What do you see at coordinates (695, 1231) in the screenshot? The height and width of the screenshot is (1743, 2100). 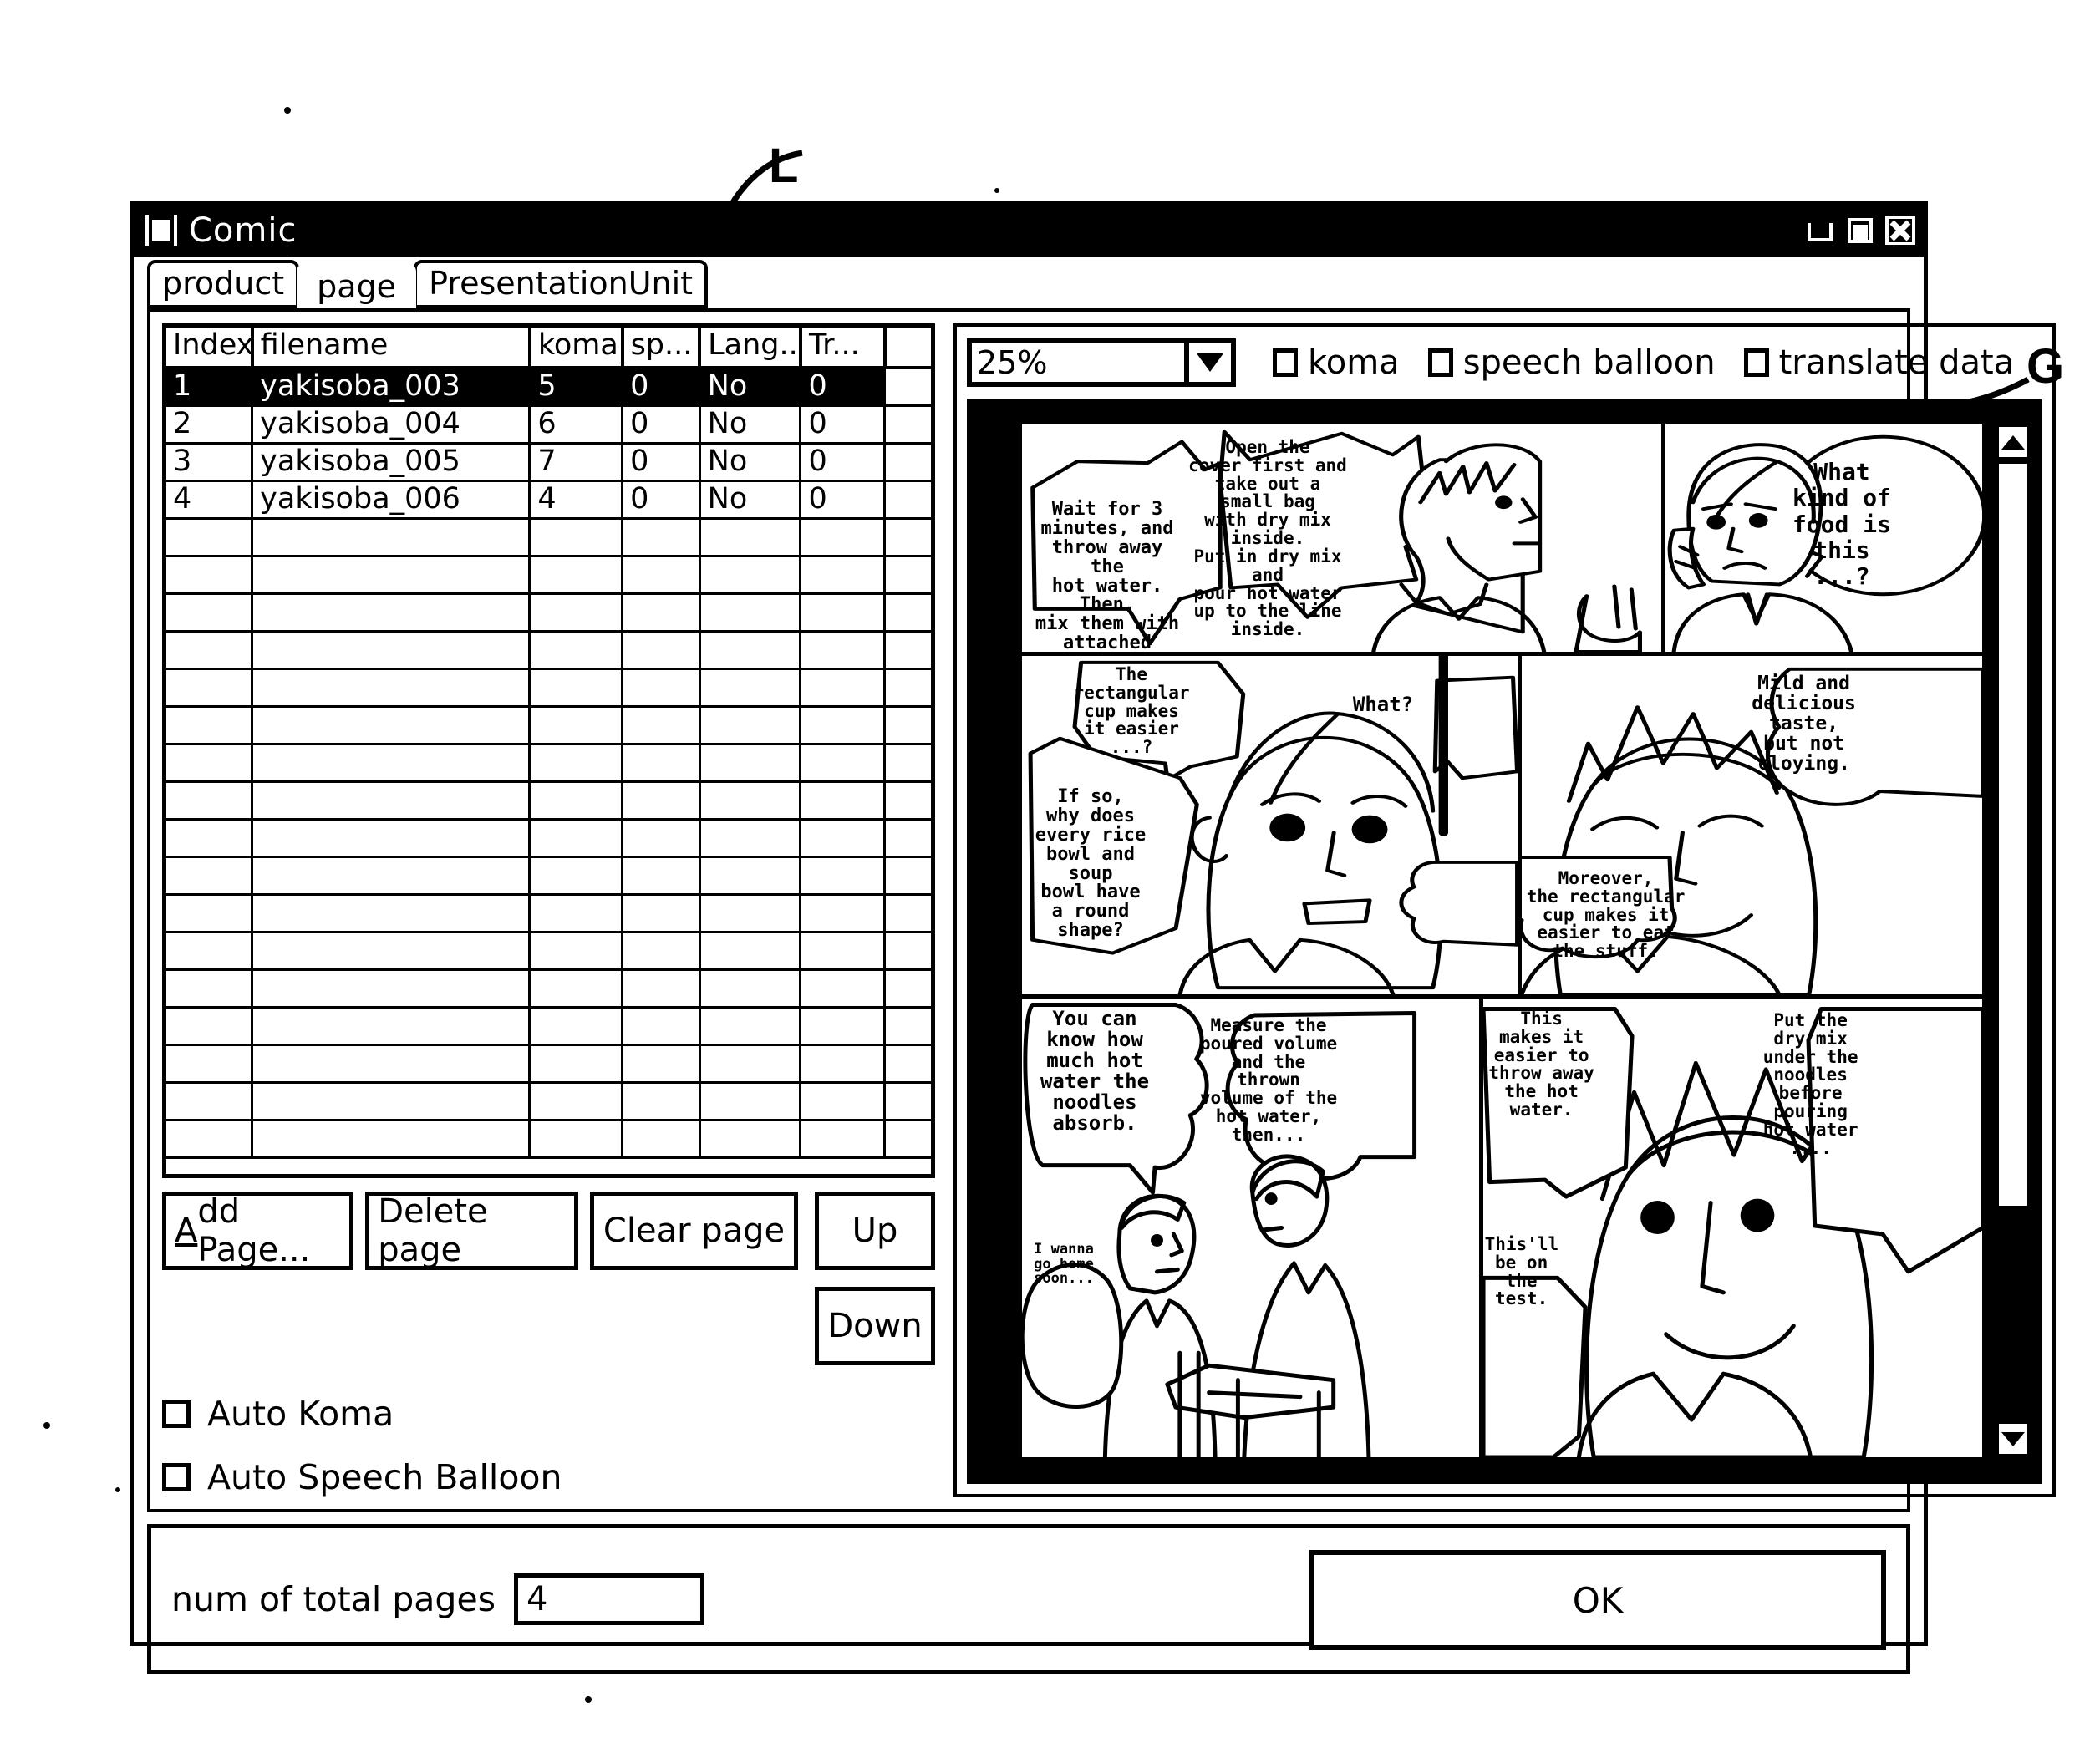 I see `clear-page-button: Clear page` at bounding box center [695, 1231].